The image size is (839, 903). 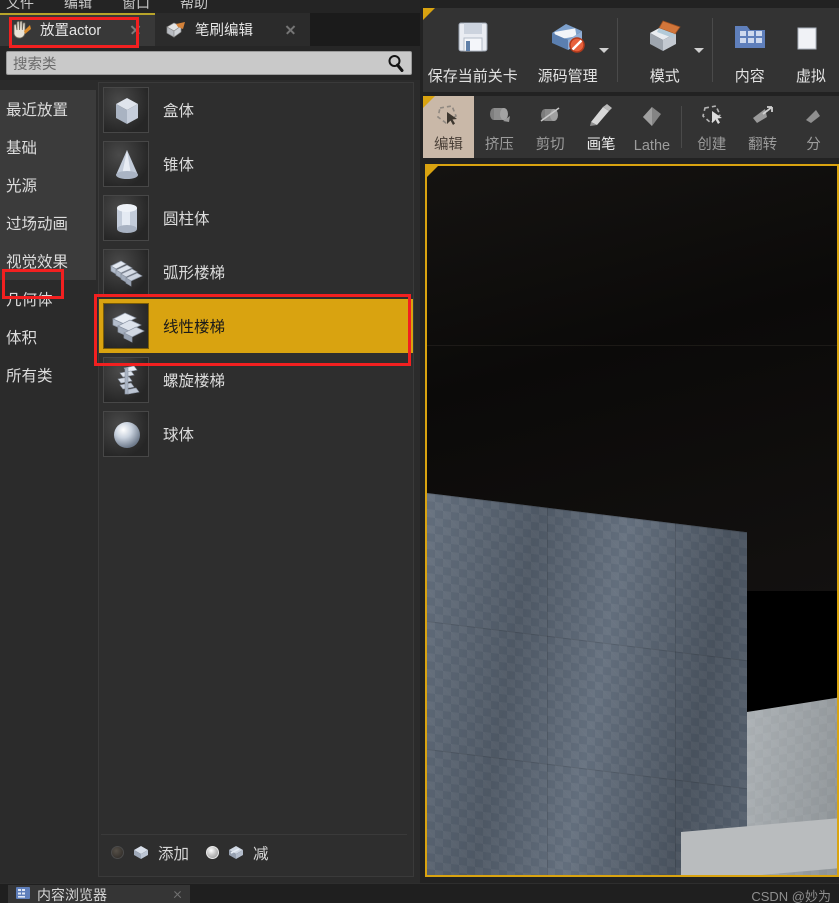 I want to click on clip-label: 剪切, so click(x=550, y=145).